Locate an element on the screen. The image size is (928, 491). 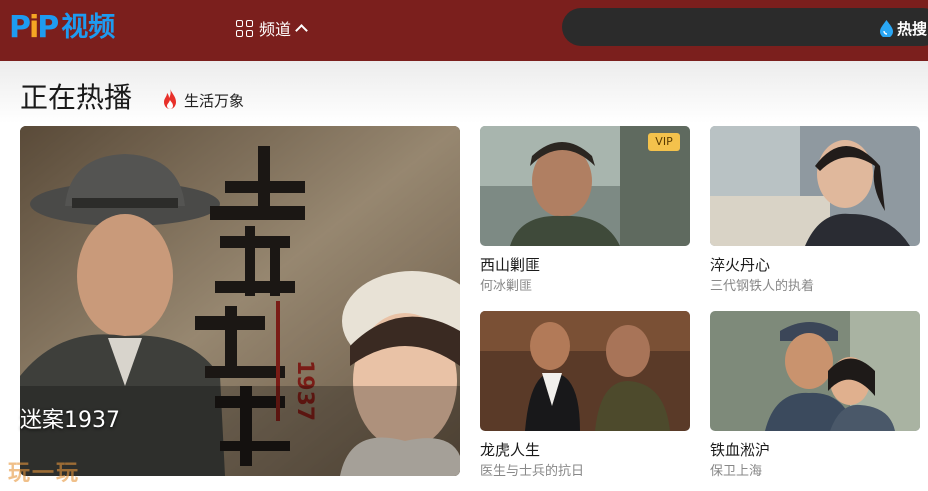
video-title: 龙虎人生 is located at coordinates (510, 450).